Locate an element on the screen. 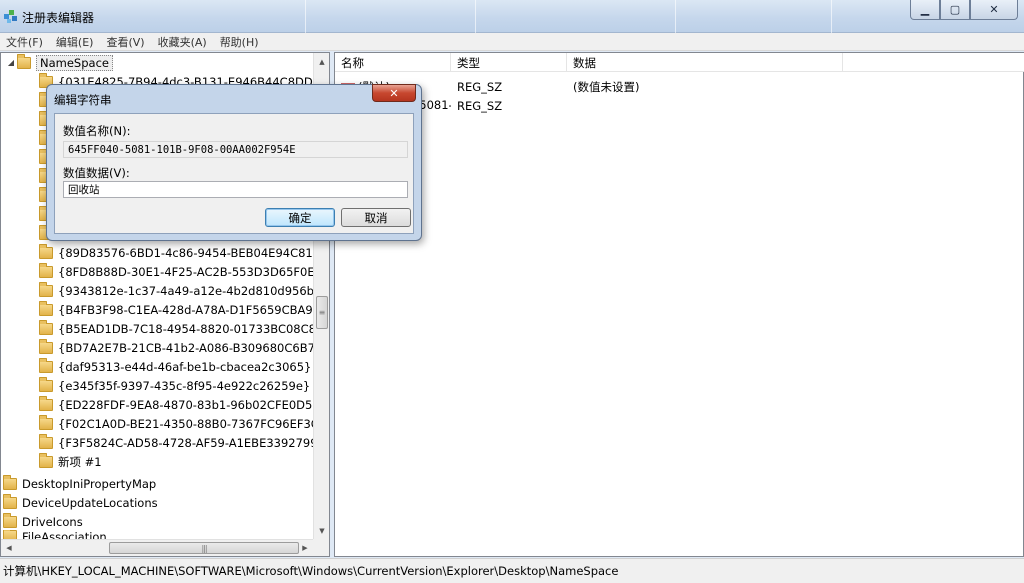 This screenshot has width=1024, height=583. dialog-close-button: ✕ is located at coordinates (394, 93).